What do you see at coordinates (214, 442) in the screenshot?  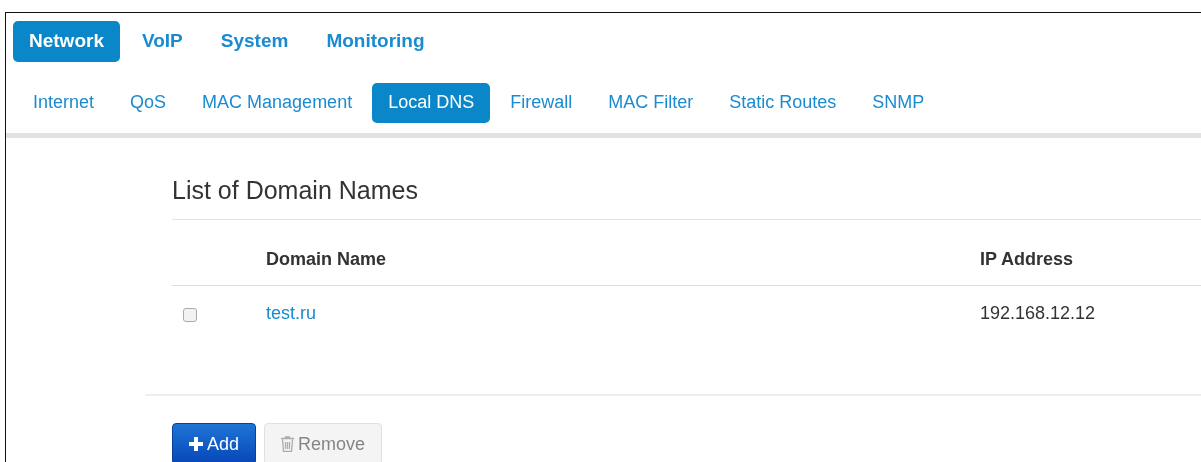 I see `add-button: Add` at bounding box center [214, 442].